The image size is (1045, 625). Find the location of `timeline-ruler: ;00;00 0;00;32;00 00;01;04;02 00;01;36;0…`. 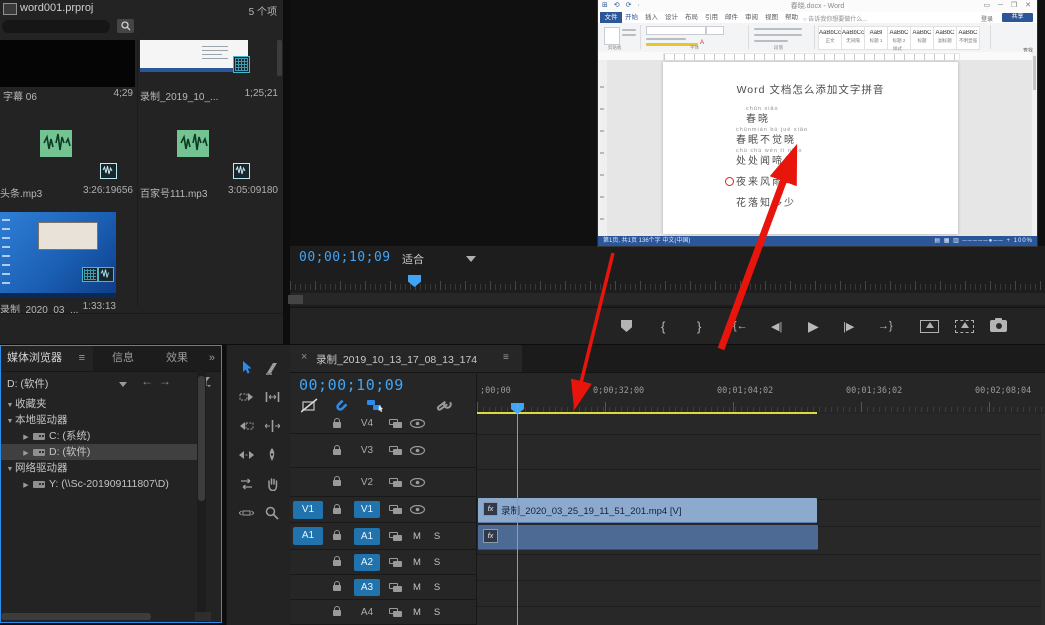

timeline-ruler: ;00;00 0;00;32;00 00;01;04;02 00;01;36;0… is located at coordinates (761, 393).